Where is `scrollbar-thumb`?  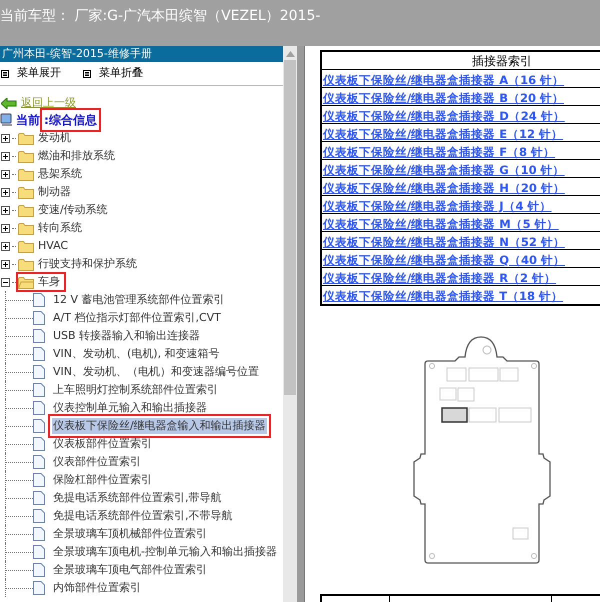
scrollbar-thumb is located at coordinates (290, 227).